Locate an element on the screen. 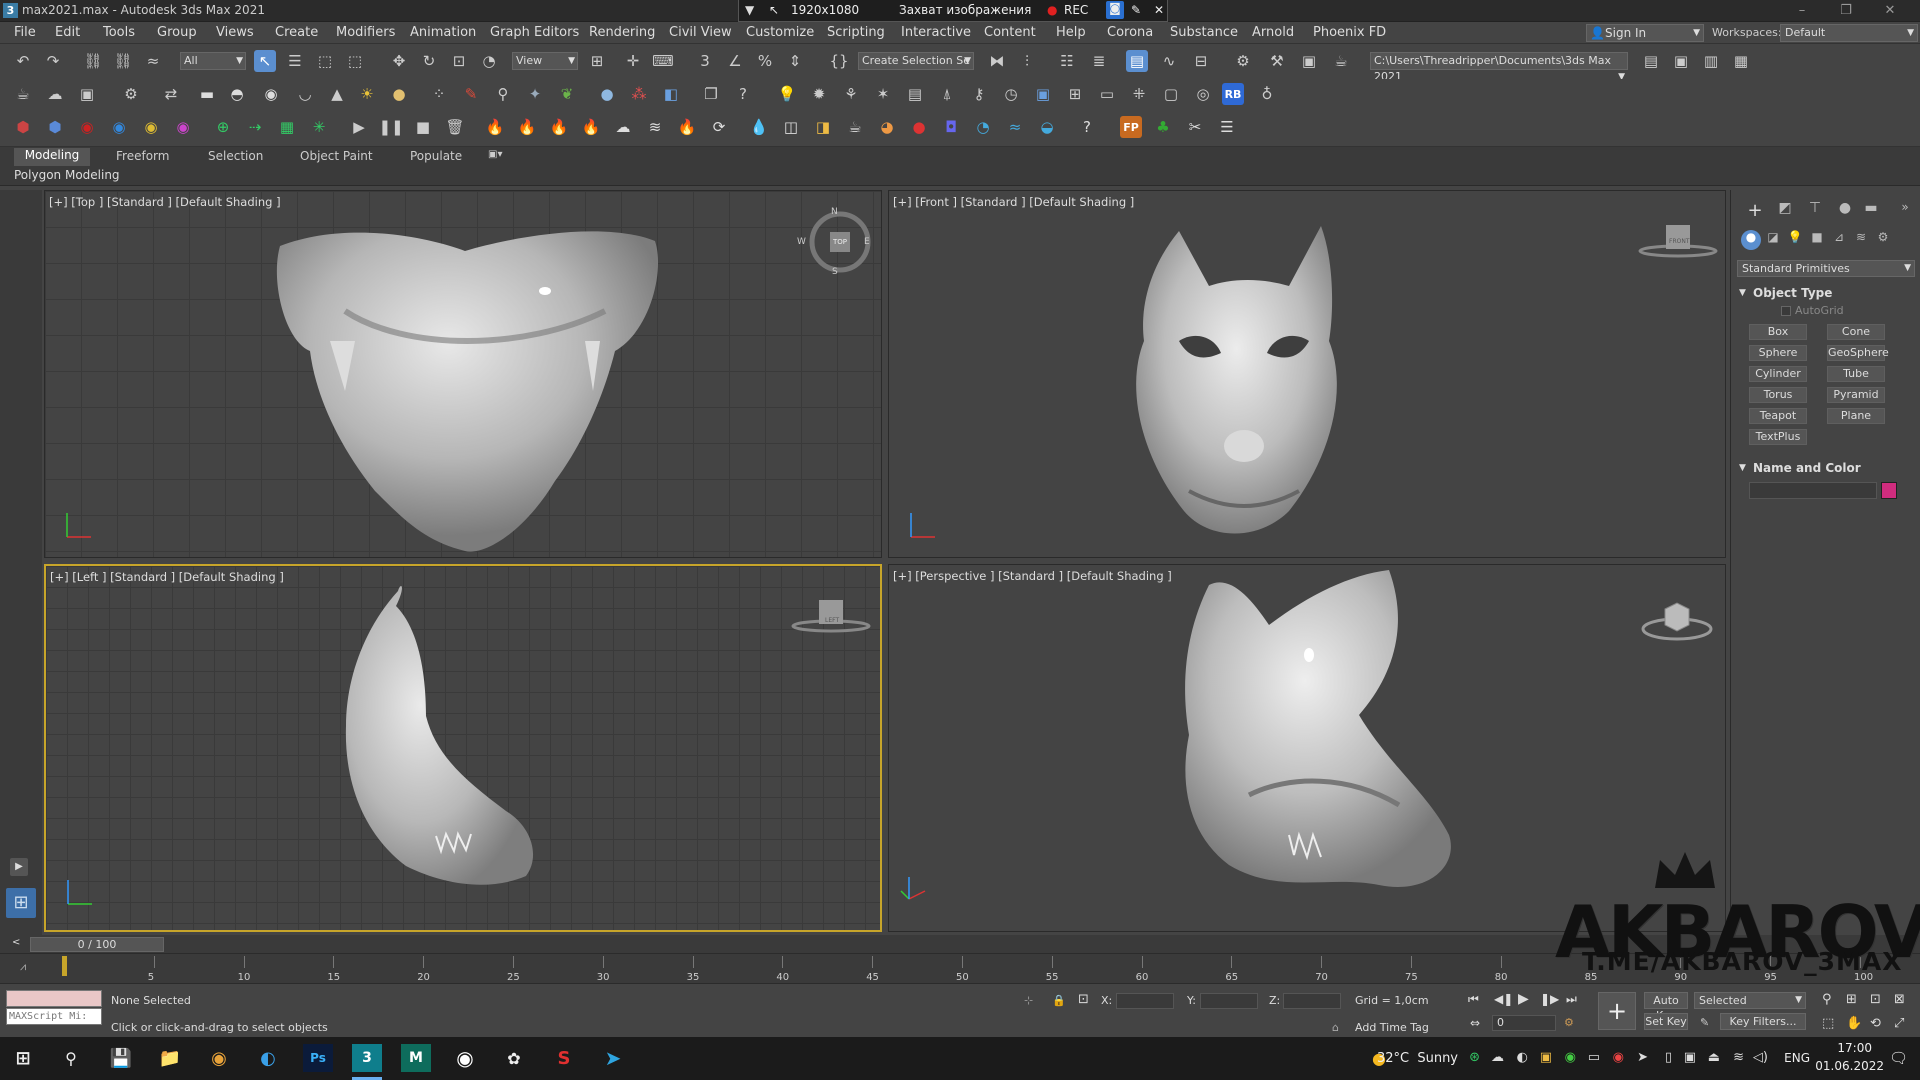  edit-named-selection-icon: {} is located at coordinates (839, 61).